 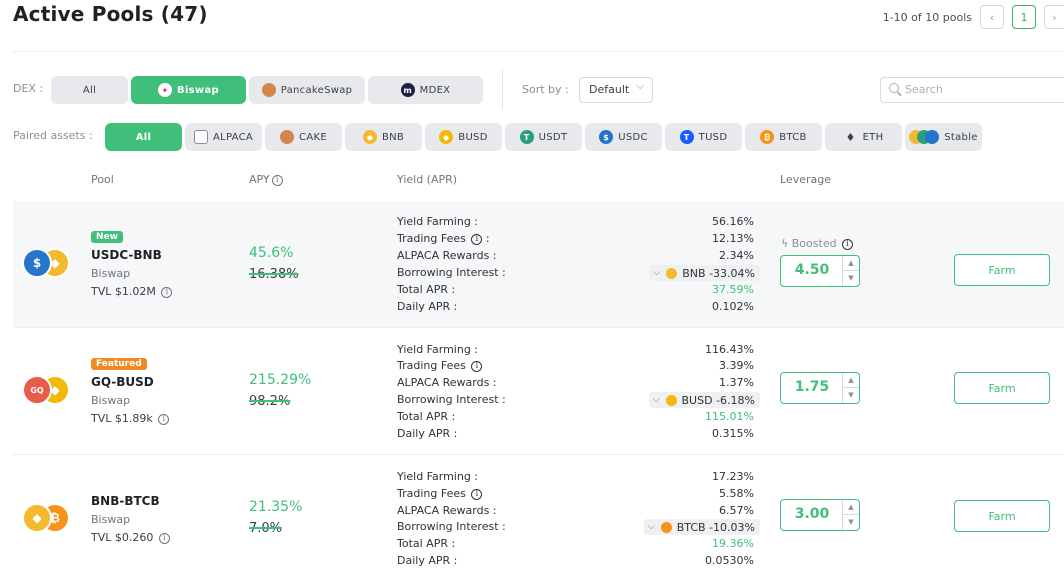 I want to click on daily-apr-value: 0.315%, so click(x=733, y=433).